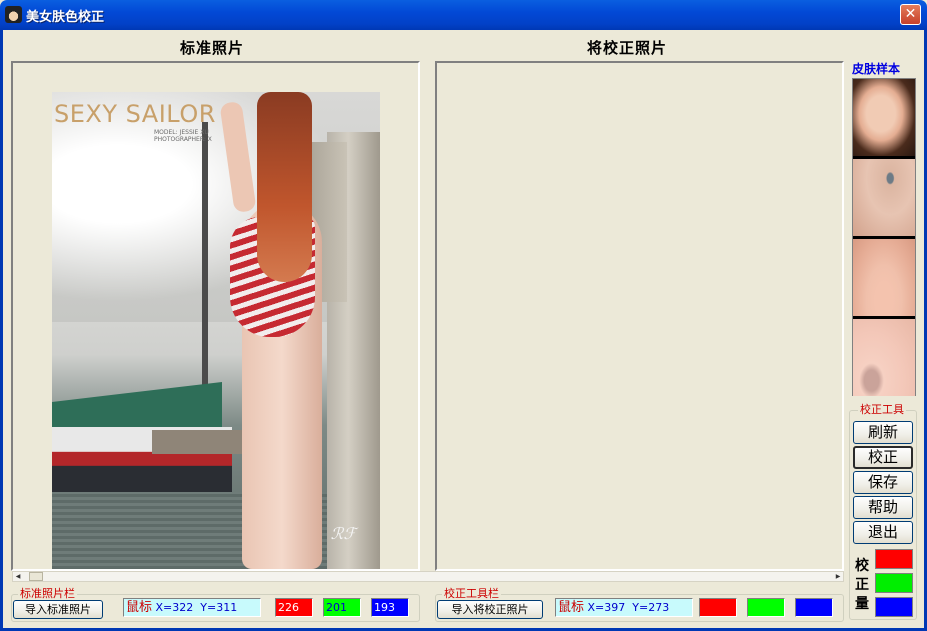  I want to click on correction-amount-char: 校, so click(862, 566).